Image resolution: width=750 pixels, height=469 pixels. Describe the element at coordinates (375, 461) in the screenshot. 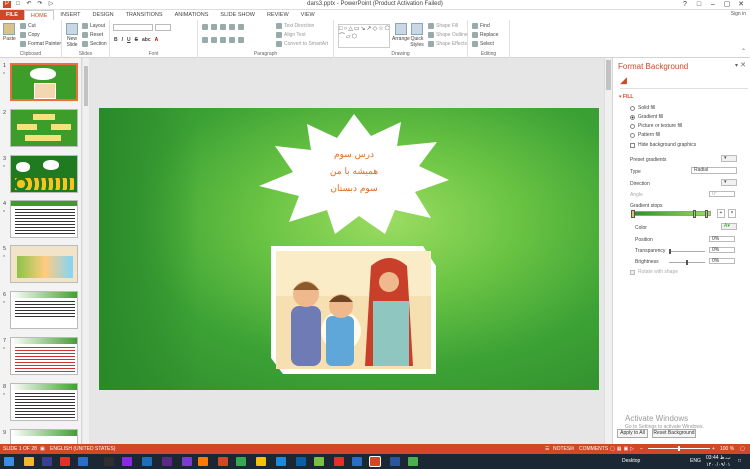

I see `powerpoint-taskbar-icon` at that location.